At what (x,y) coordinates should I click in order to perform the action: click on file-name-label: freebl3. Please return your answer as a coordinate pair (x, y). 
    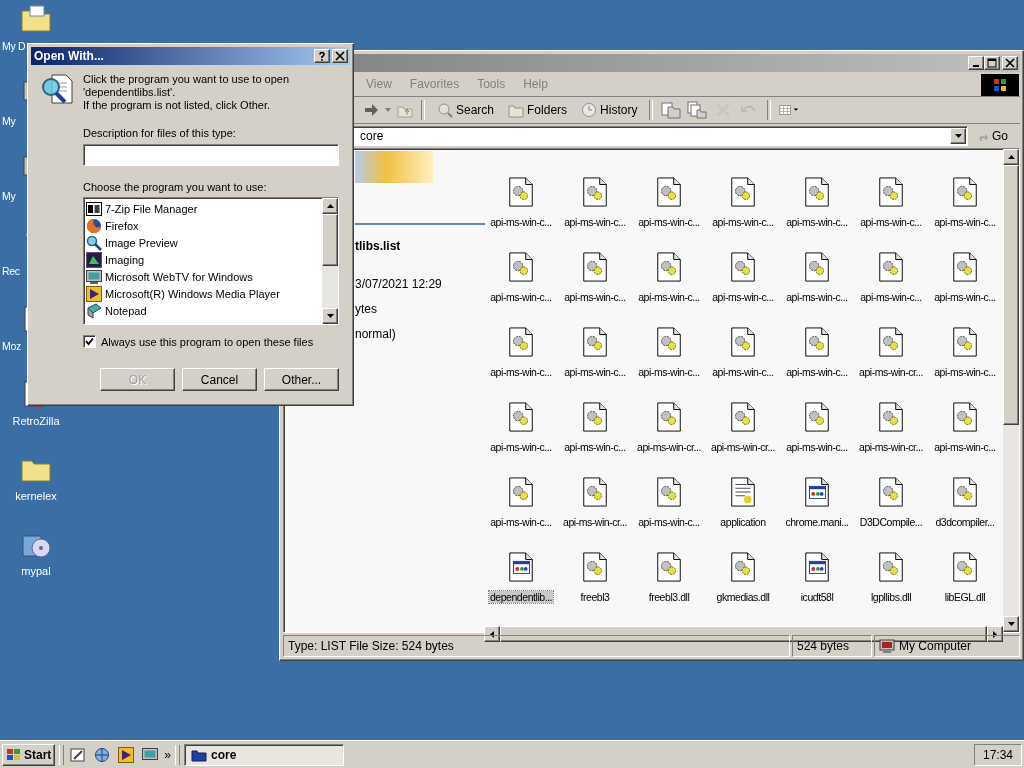
    Looking at the image, I should click on (595, 597).